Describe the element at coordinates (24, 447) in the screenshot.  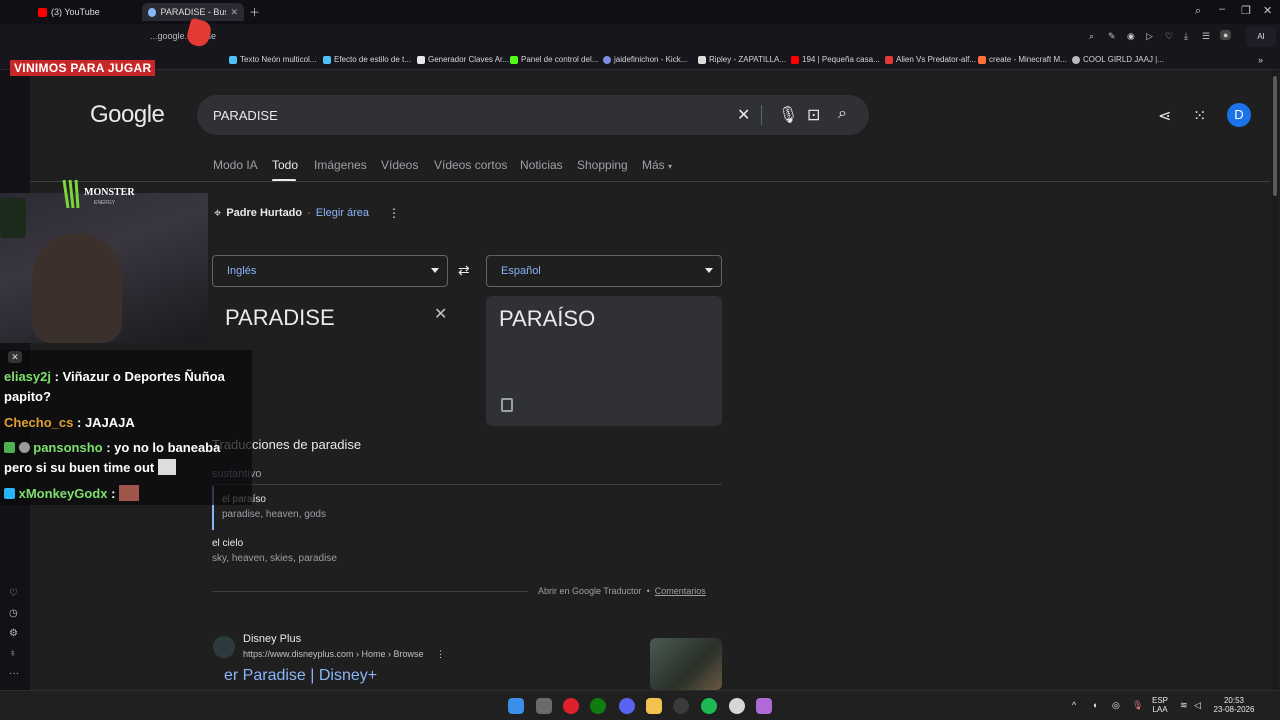
I see `badge-icon` at that location.